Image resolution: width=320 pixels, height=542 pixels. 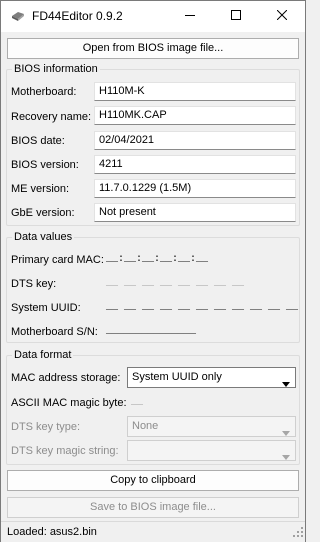 I want to click on motherboard-label: Motherboard:, so click(x=44, y=92).